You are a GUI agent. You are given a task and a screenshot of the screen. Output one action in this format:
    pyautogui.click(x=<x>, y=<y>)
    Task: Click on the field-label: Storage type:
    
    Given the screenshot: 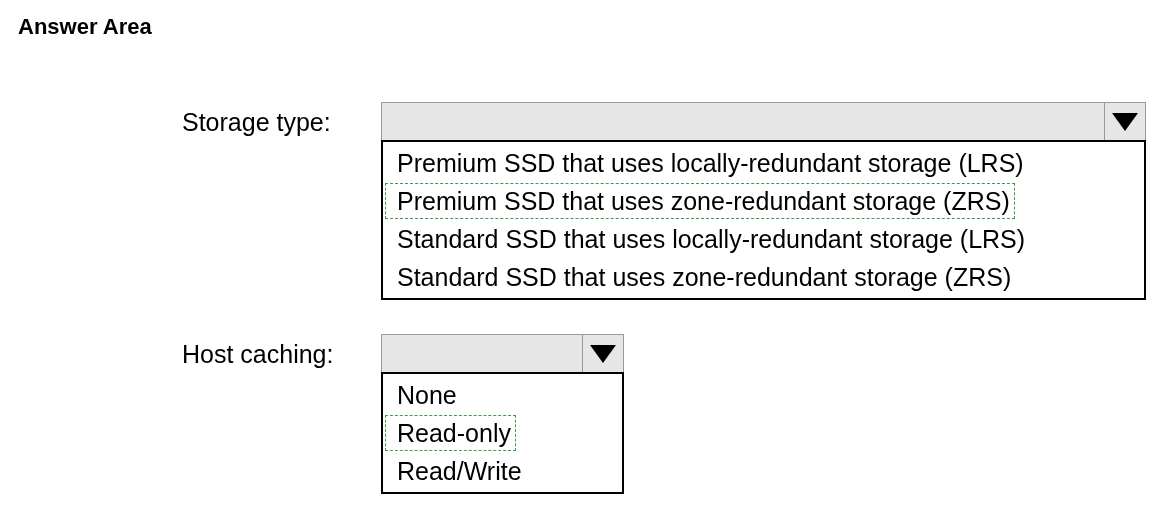 What is the action you would take?
    pyautogui.click(x=257, y=122)
    